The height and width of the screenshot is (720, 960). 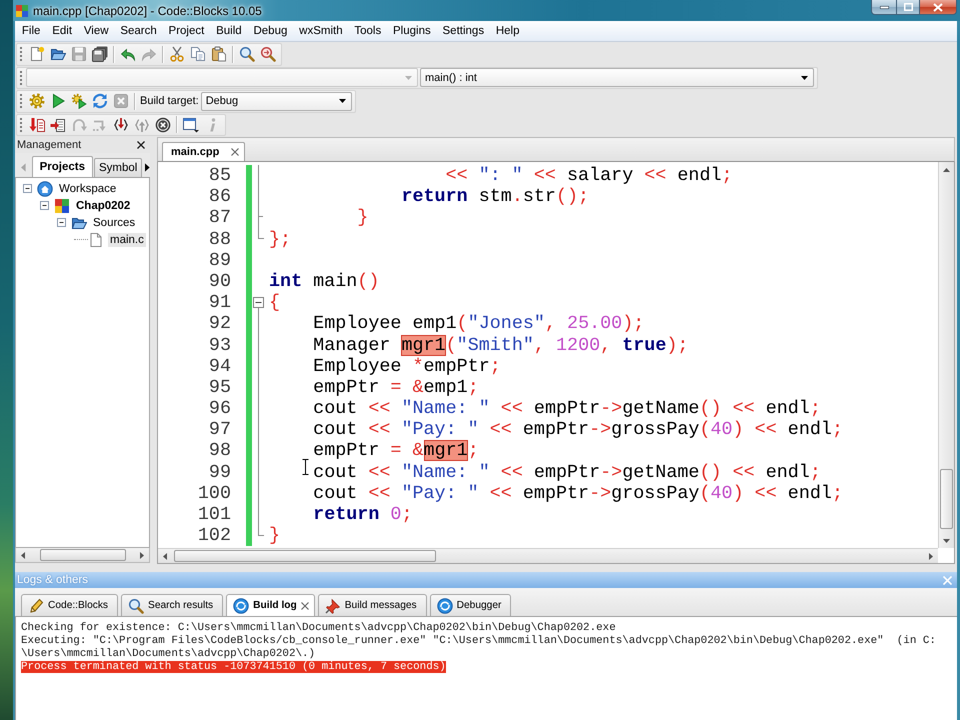 What do you see at coordinates (214, 515) in the screenshot?
I see `line-number: 101` at bounding box center [214, 515].